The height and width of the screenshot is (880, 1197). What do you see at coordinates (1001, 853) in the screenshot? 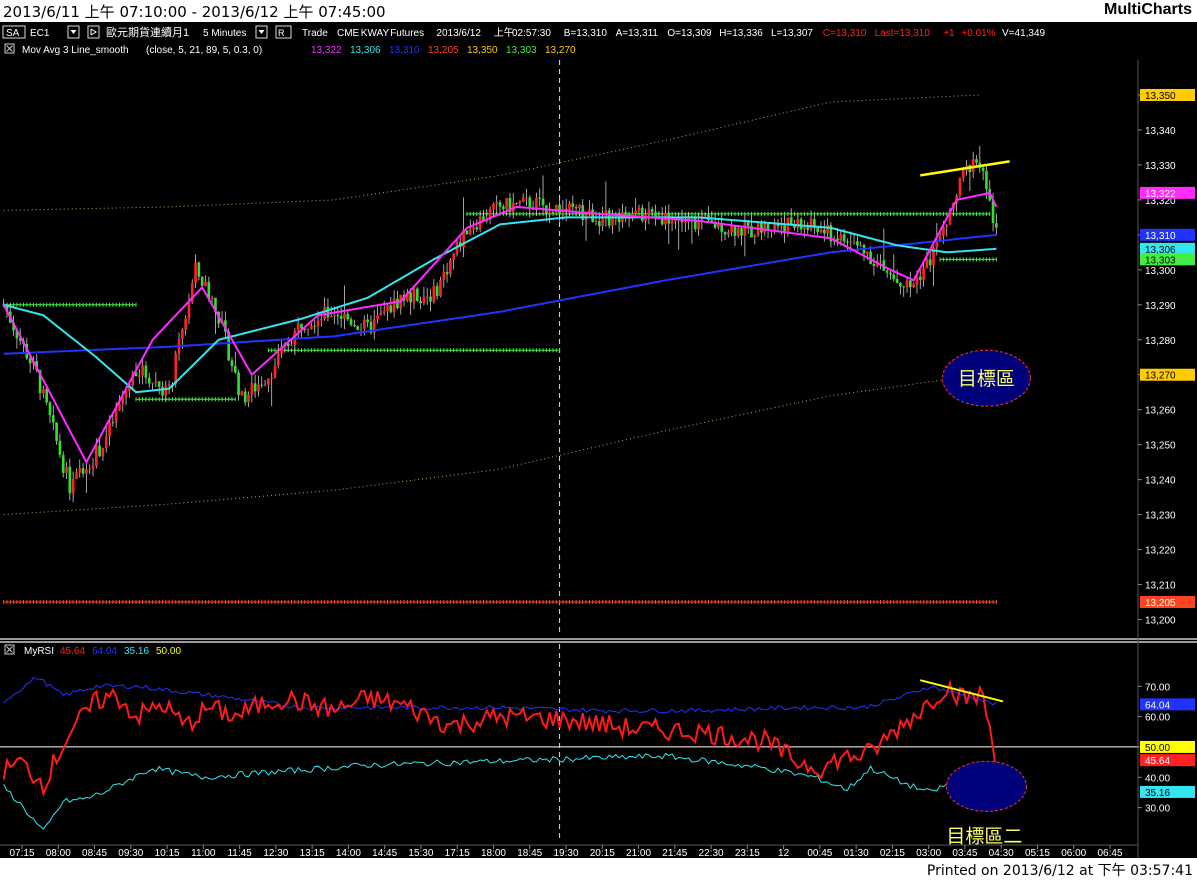
I see `time-tick-label: 04:30` at bounding box center [1001, 853].